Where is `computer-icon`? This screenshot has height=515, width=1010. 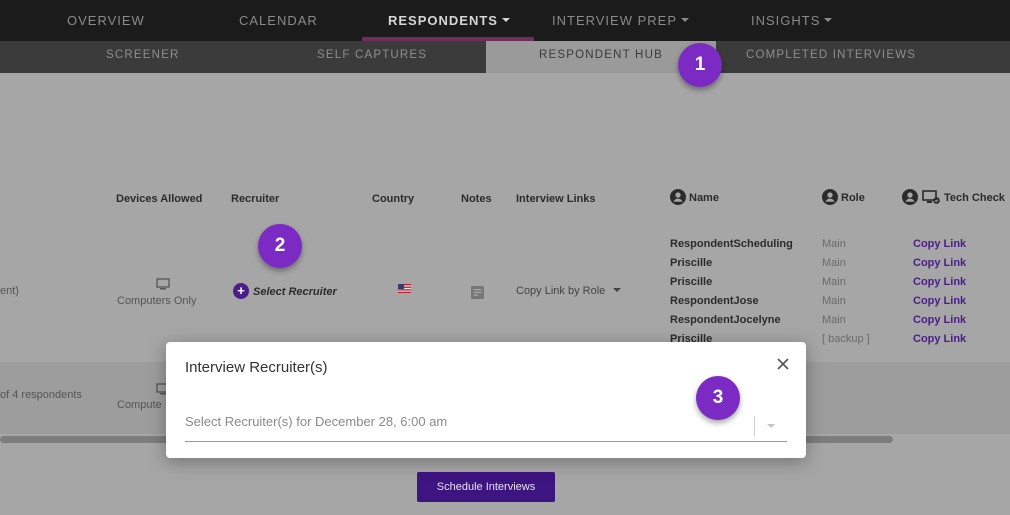 computer-icon is located at coordinates (163, 284).